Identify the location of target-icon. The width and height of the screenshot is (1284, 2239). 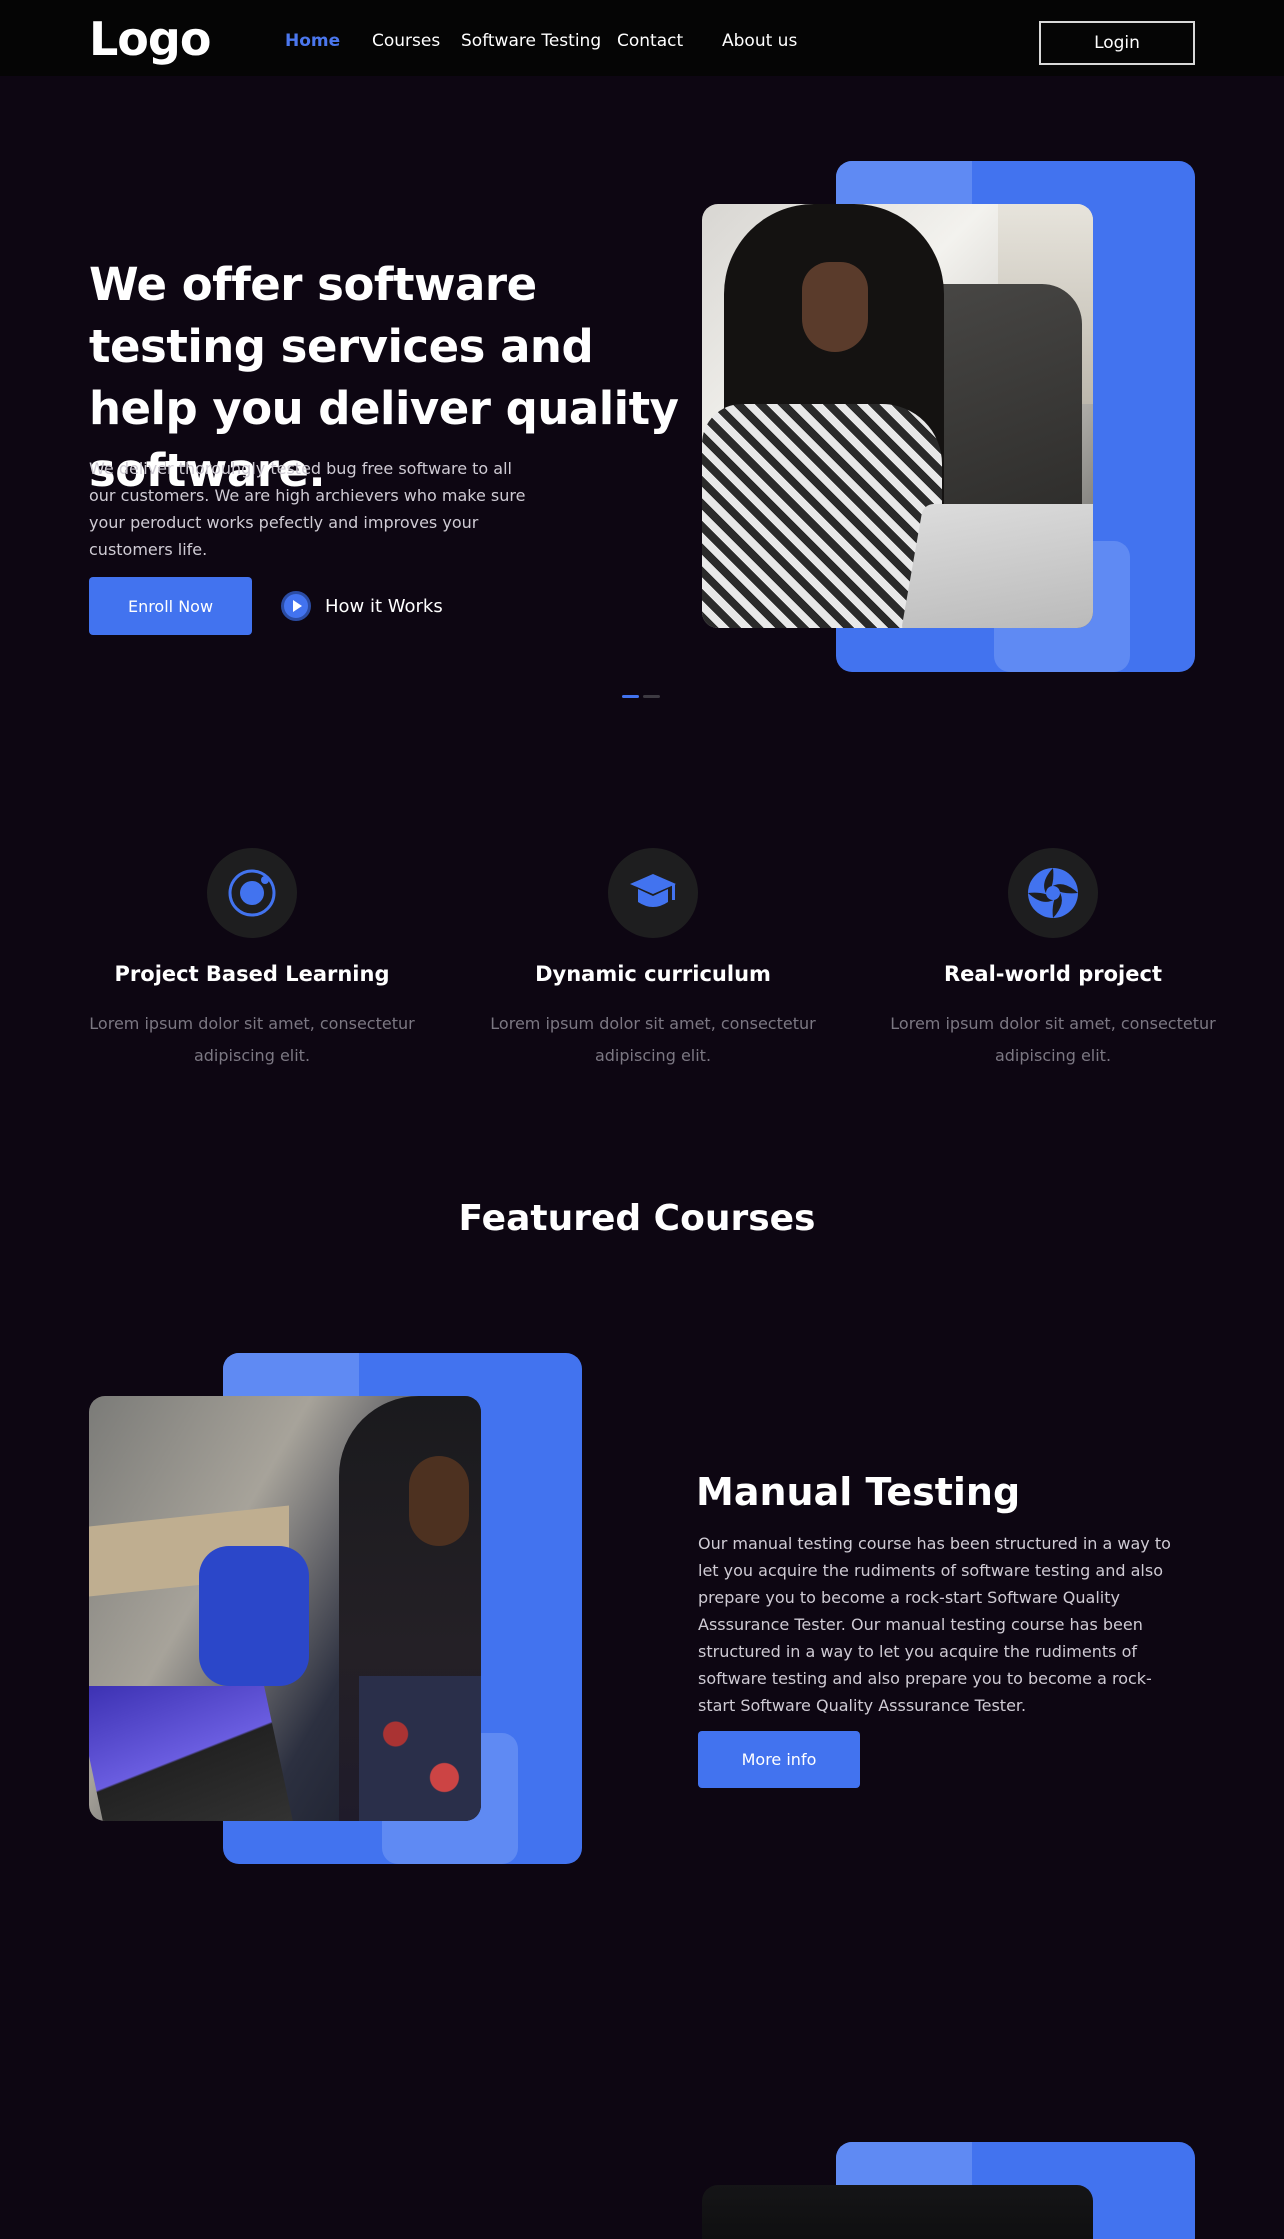
(252, 893).